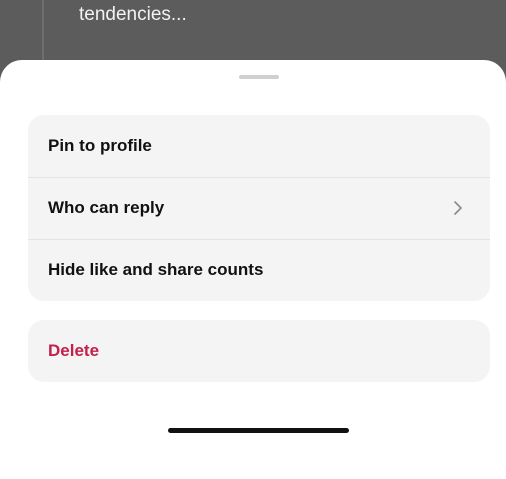 The height and width of the screenshot is (479, 506). I want to click on delete-label: Delete, so click(74, 350).